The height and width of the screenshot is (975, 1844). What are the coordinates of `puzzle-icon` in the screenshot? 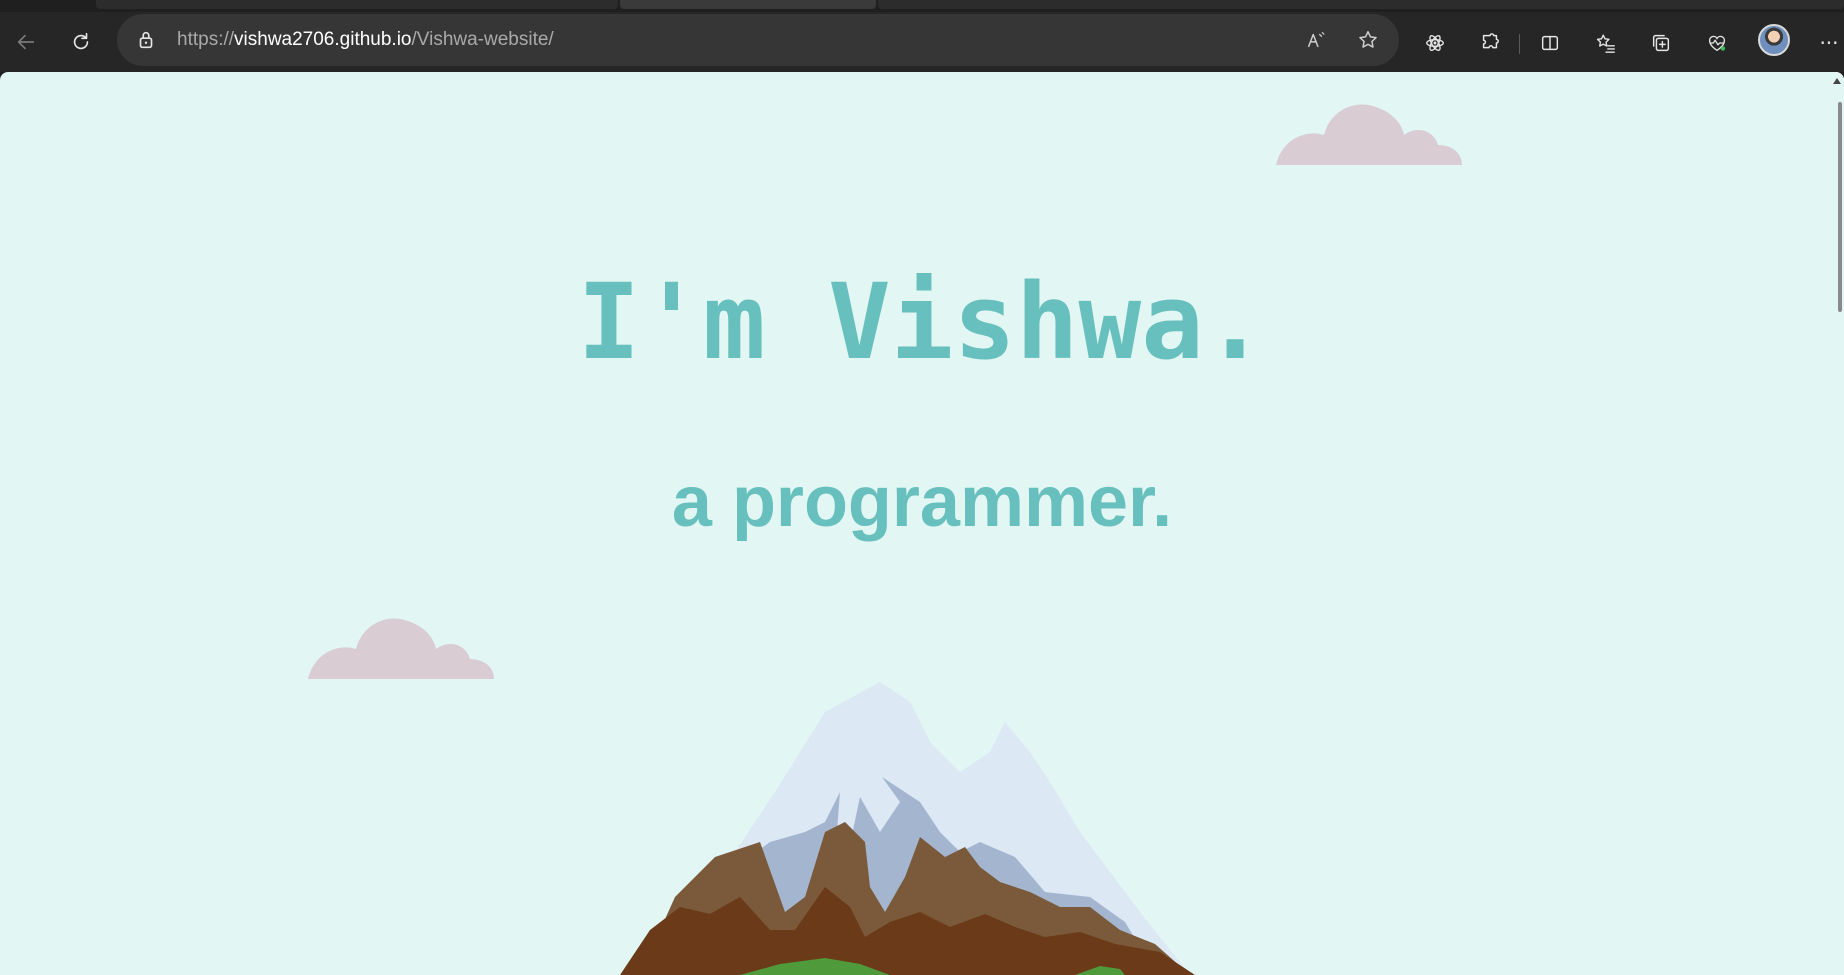 It's located at (1490, 43).